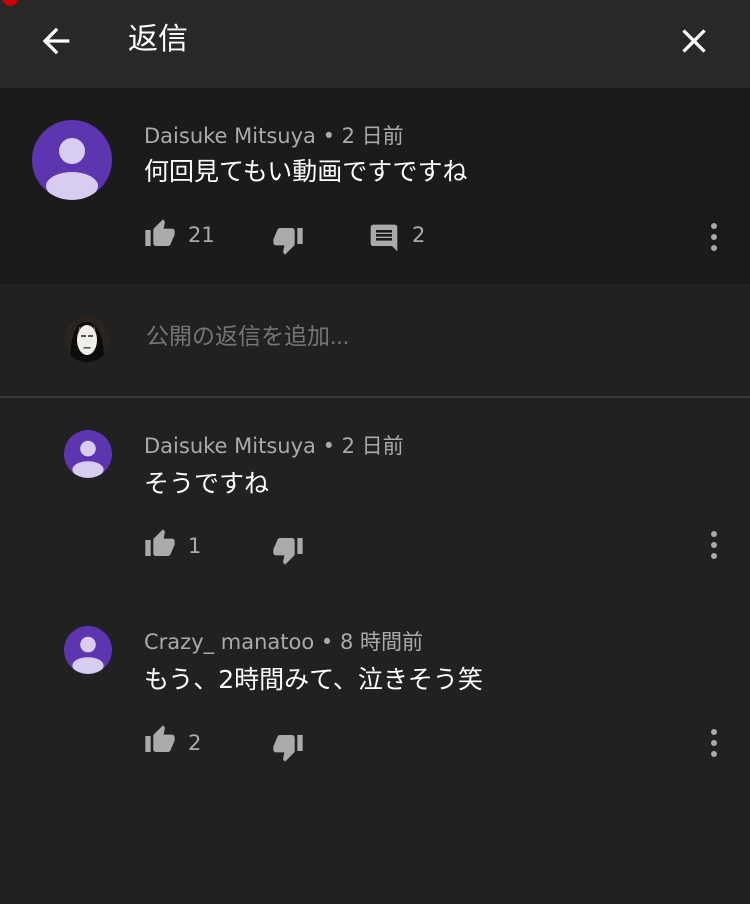  Describe the element at coordinates (207, 483) in the screenshot. I see `comment-text: そうですね` at that location.